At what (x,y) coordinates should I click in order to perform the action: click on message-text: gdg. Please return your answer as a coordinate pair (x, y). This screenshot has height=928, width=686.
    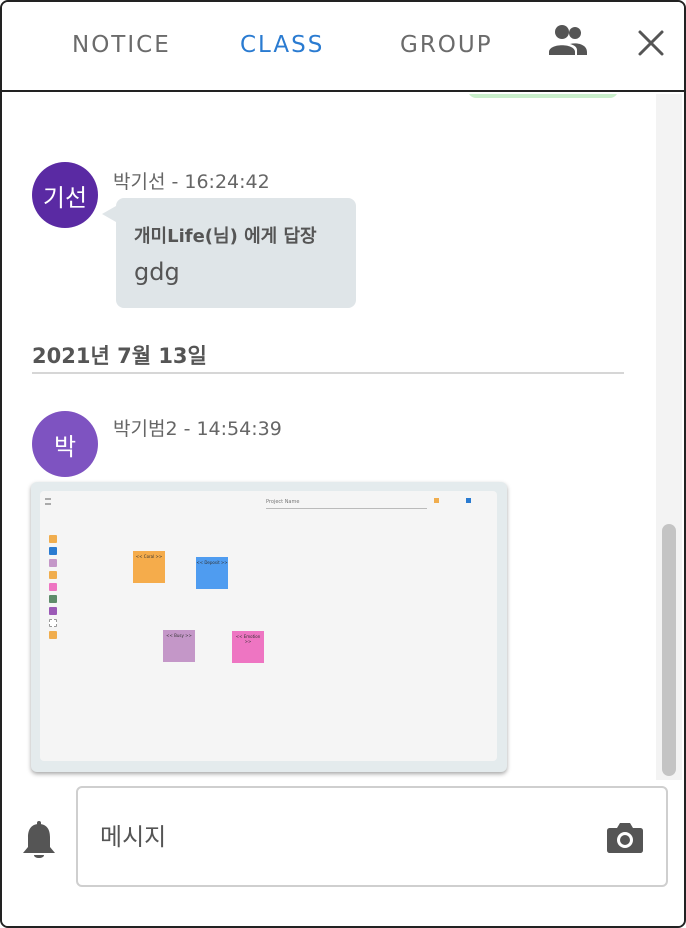
    Looking at the image, I should click on (157, 272).